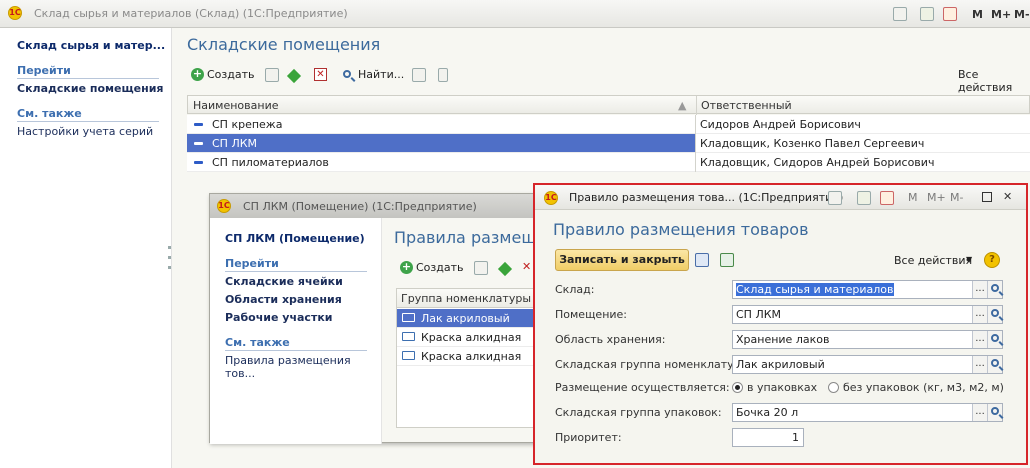 This screenshot has width=1030, height=468. Describe the element at coordinates (90, 88) in the screenshot. I see `nav-link-storage-rooms: Складские помещения` at that location.